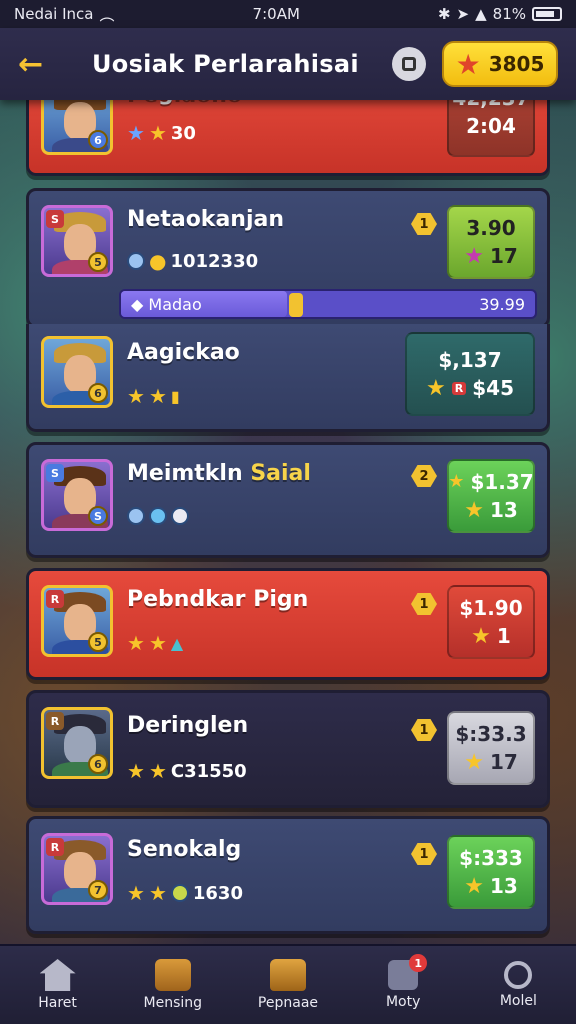 Image resolution: width=576 pixels, height=1024 pixels. I want to click on item-name-main: Meimtkln, so click(185, 473).